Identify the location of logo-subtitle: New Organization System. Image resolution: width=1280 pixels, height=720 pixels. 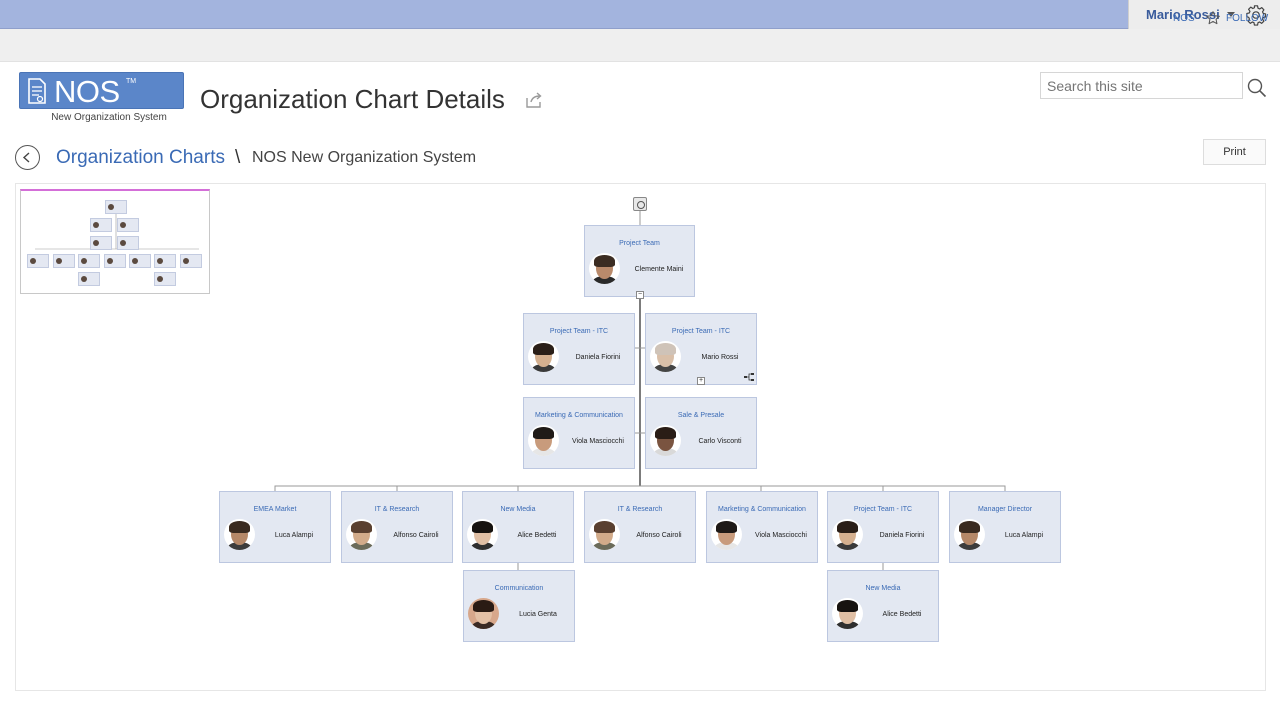
(109, 117).